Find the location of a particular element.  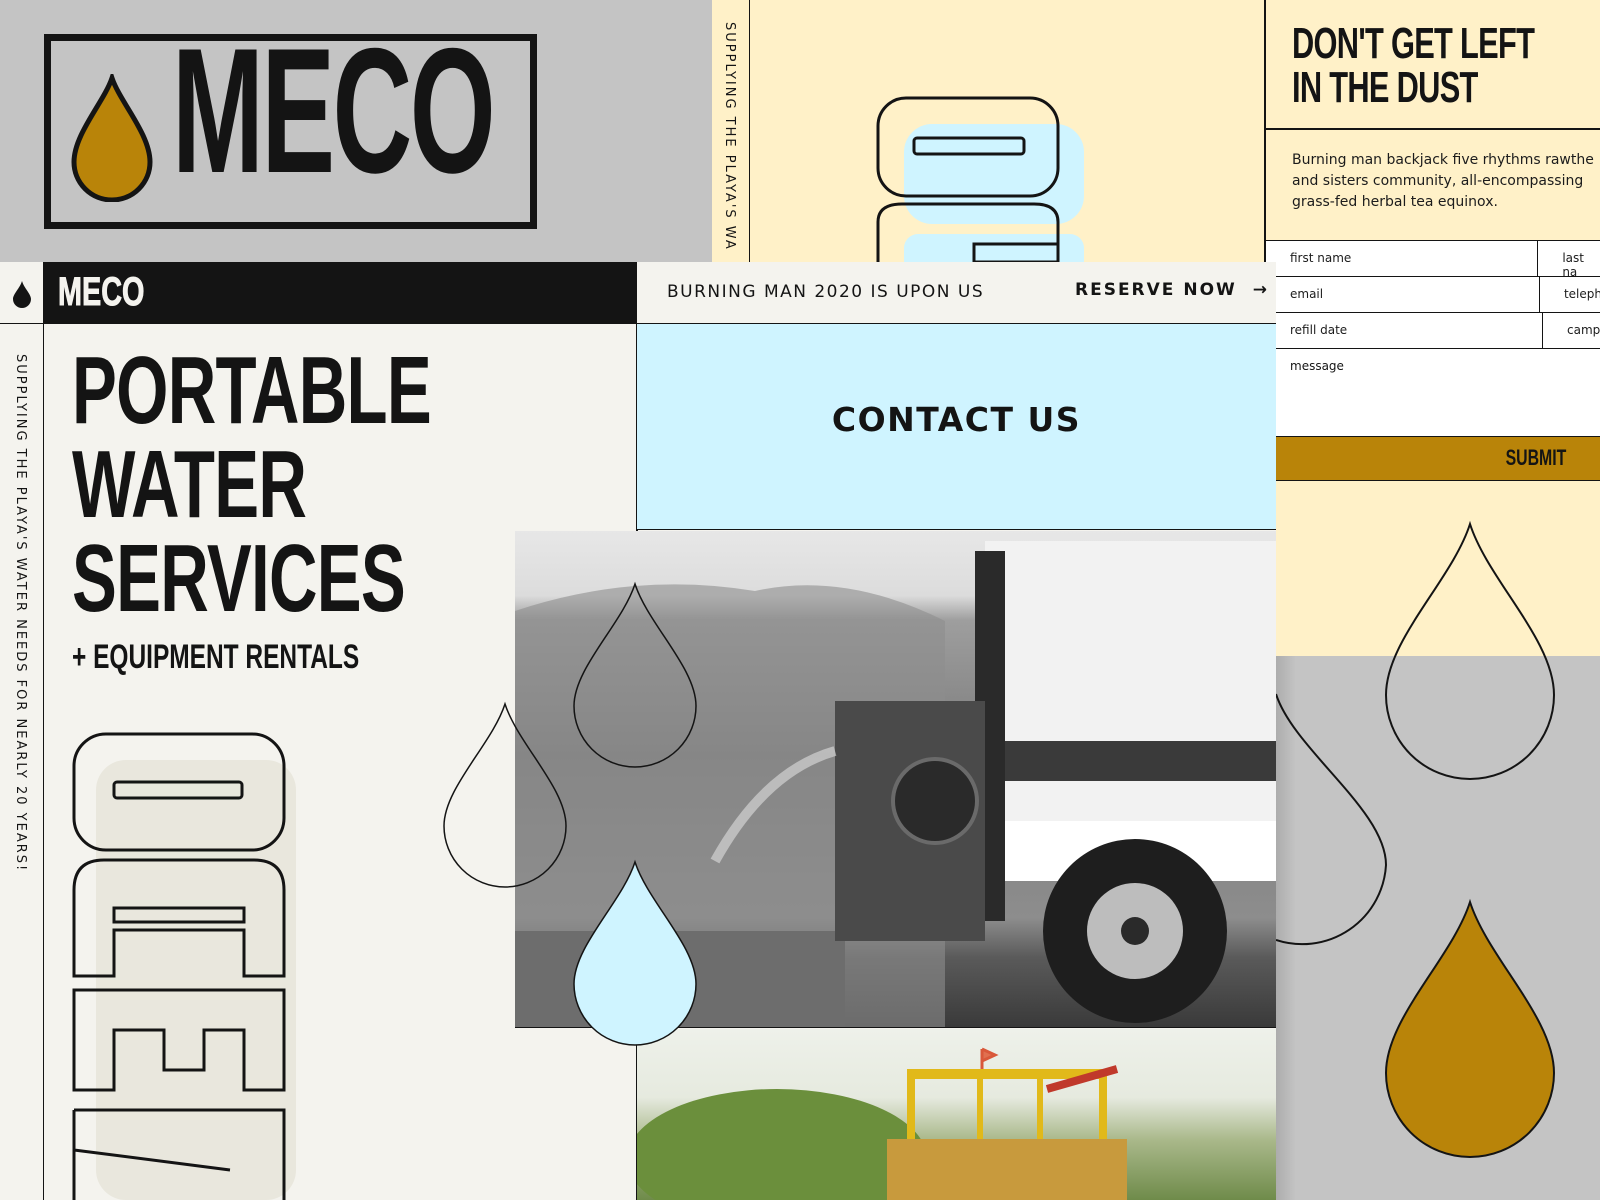

yellow-truck-illustration is located at coordinates (882, 1123).